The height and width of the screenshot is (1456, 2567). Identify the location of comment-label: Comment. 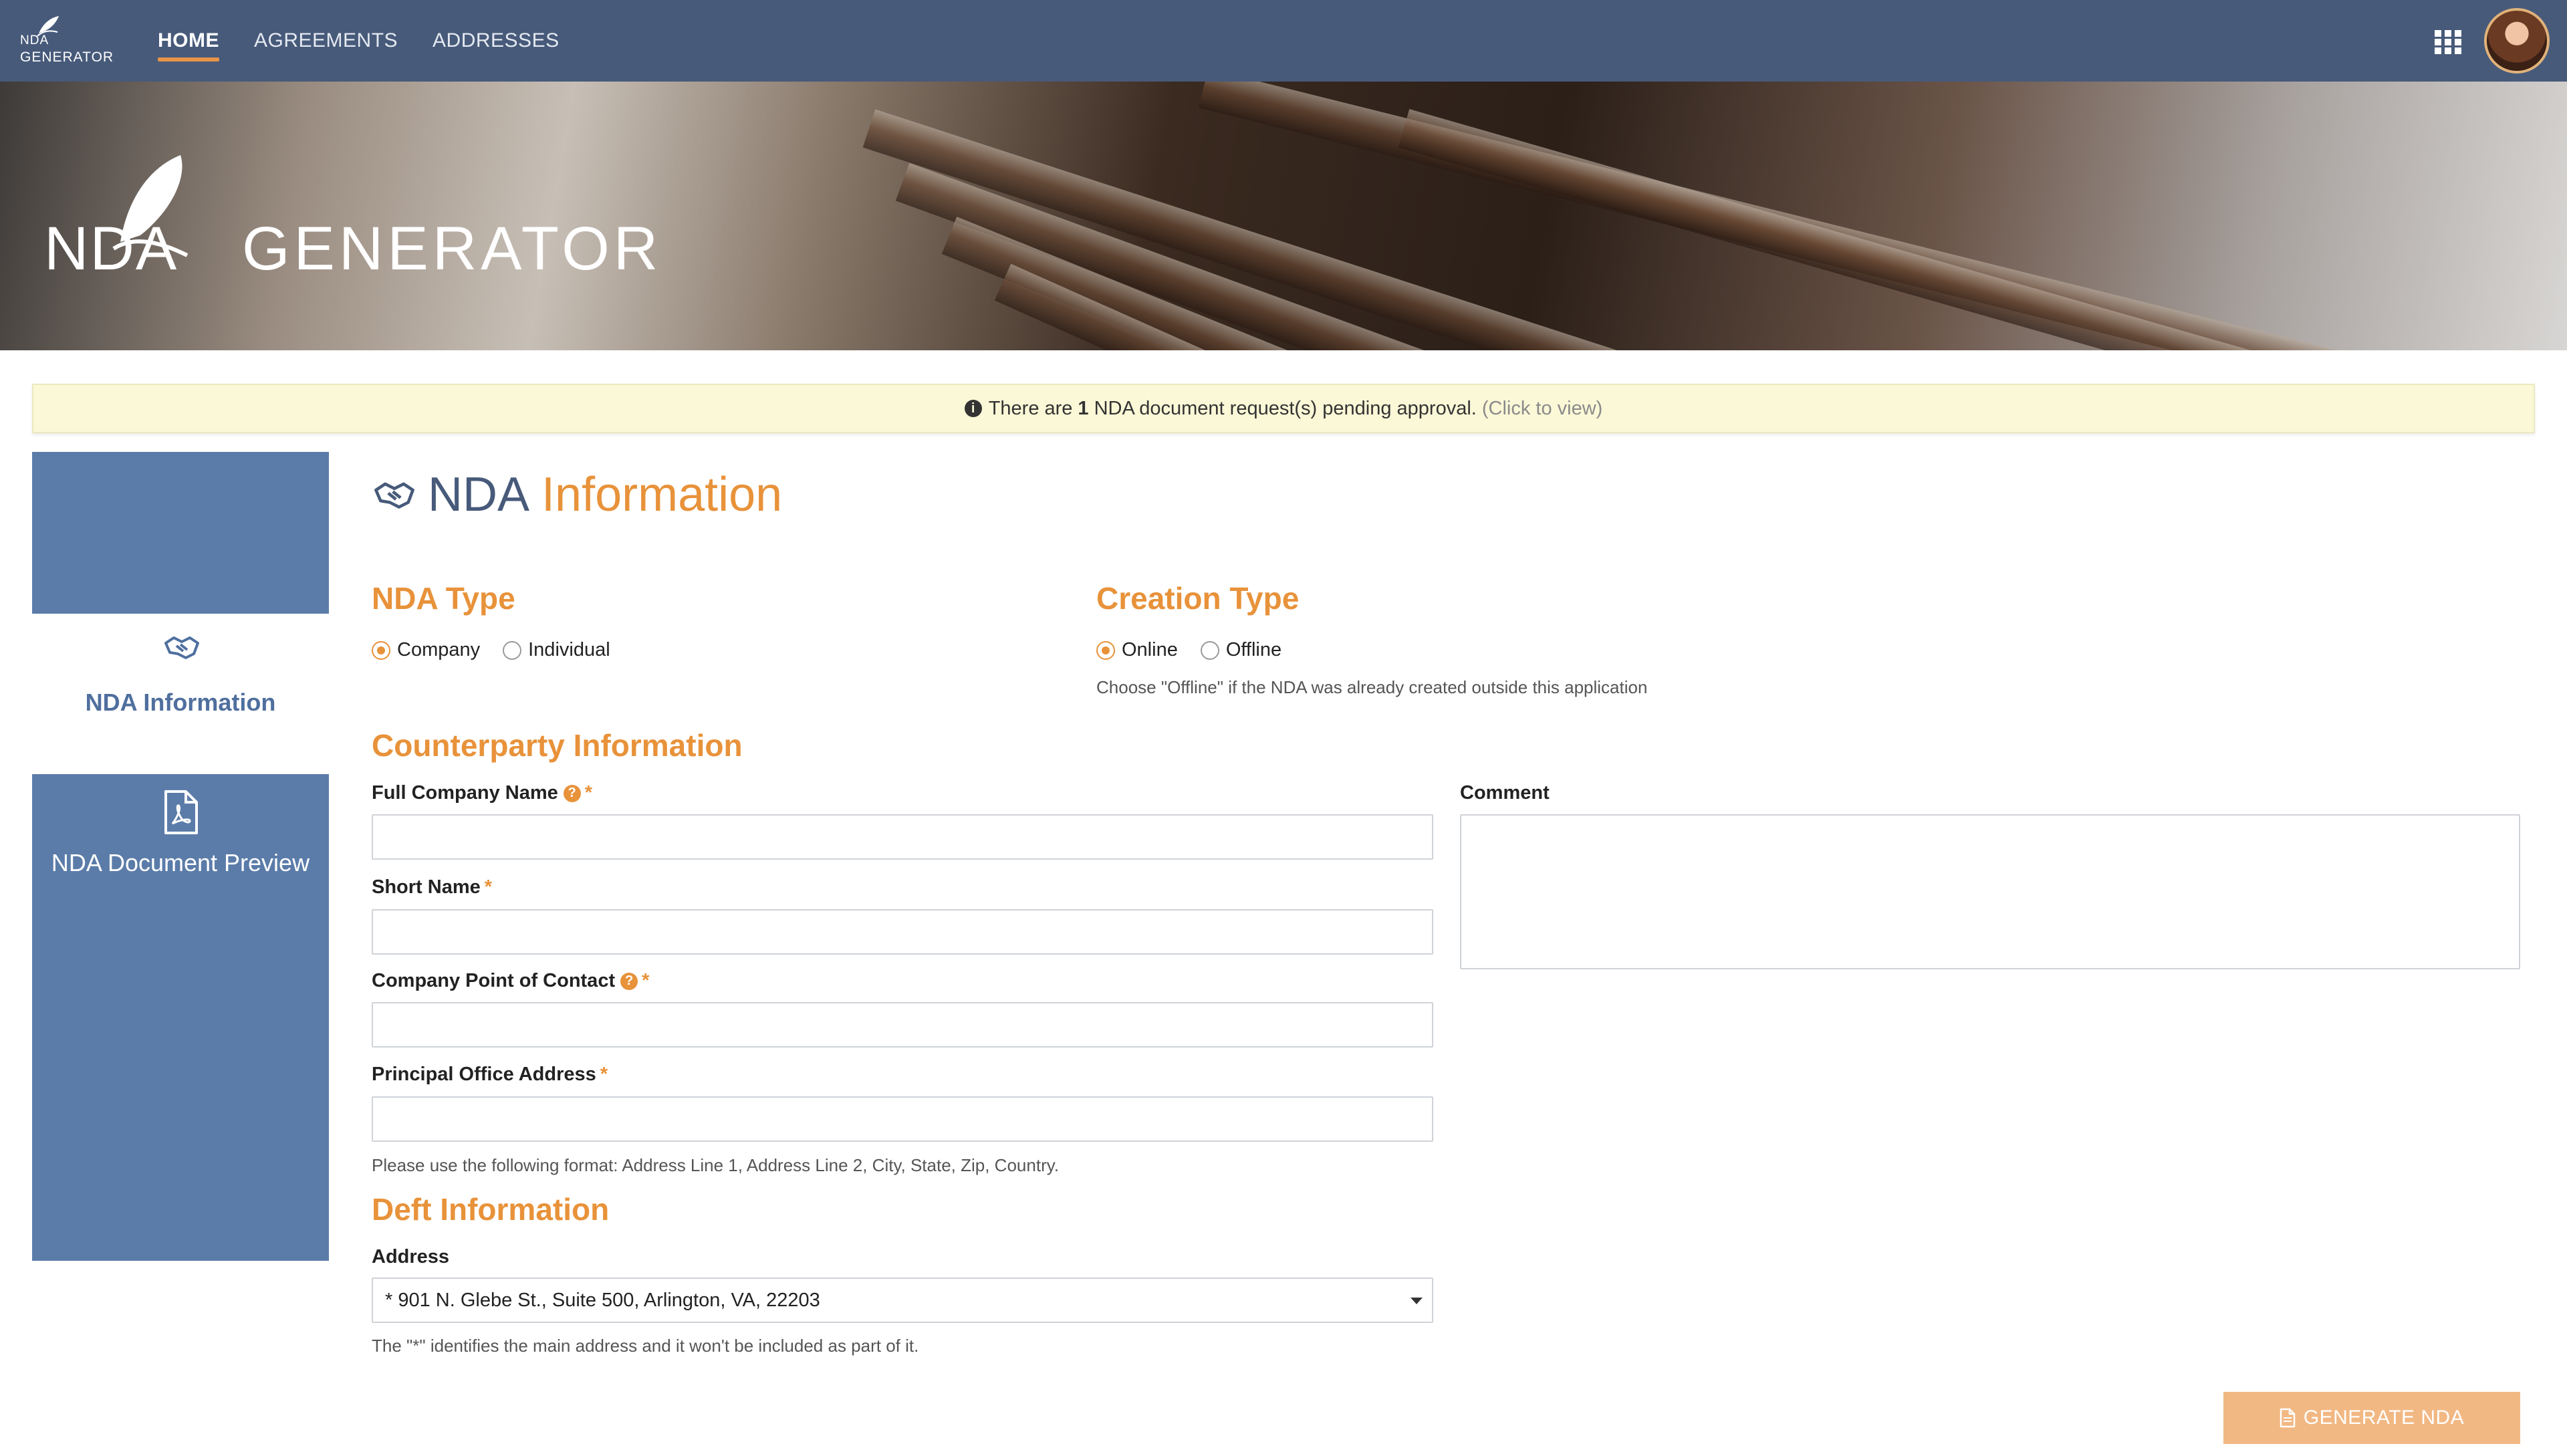
(1505, 793).